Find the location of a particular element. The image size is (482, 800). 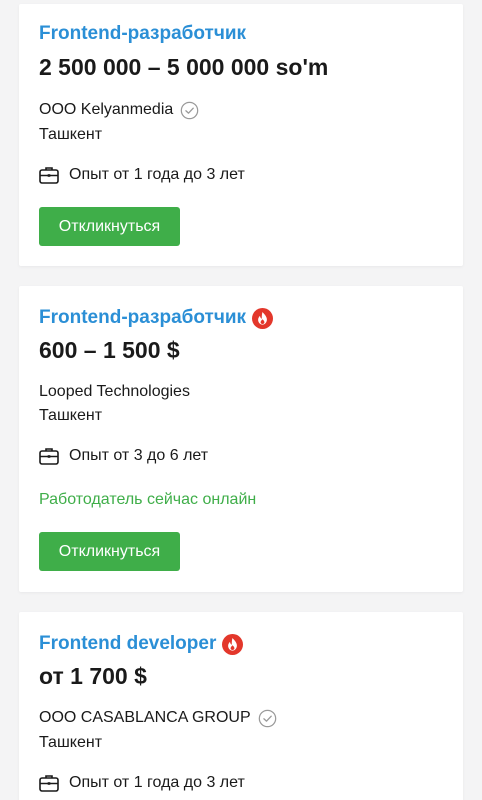

experience: Опыт от 3 до 6 лет is located at coordinates (139, 455).